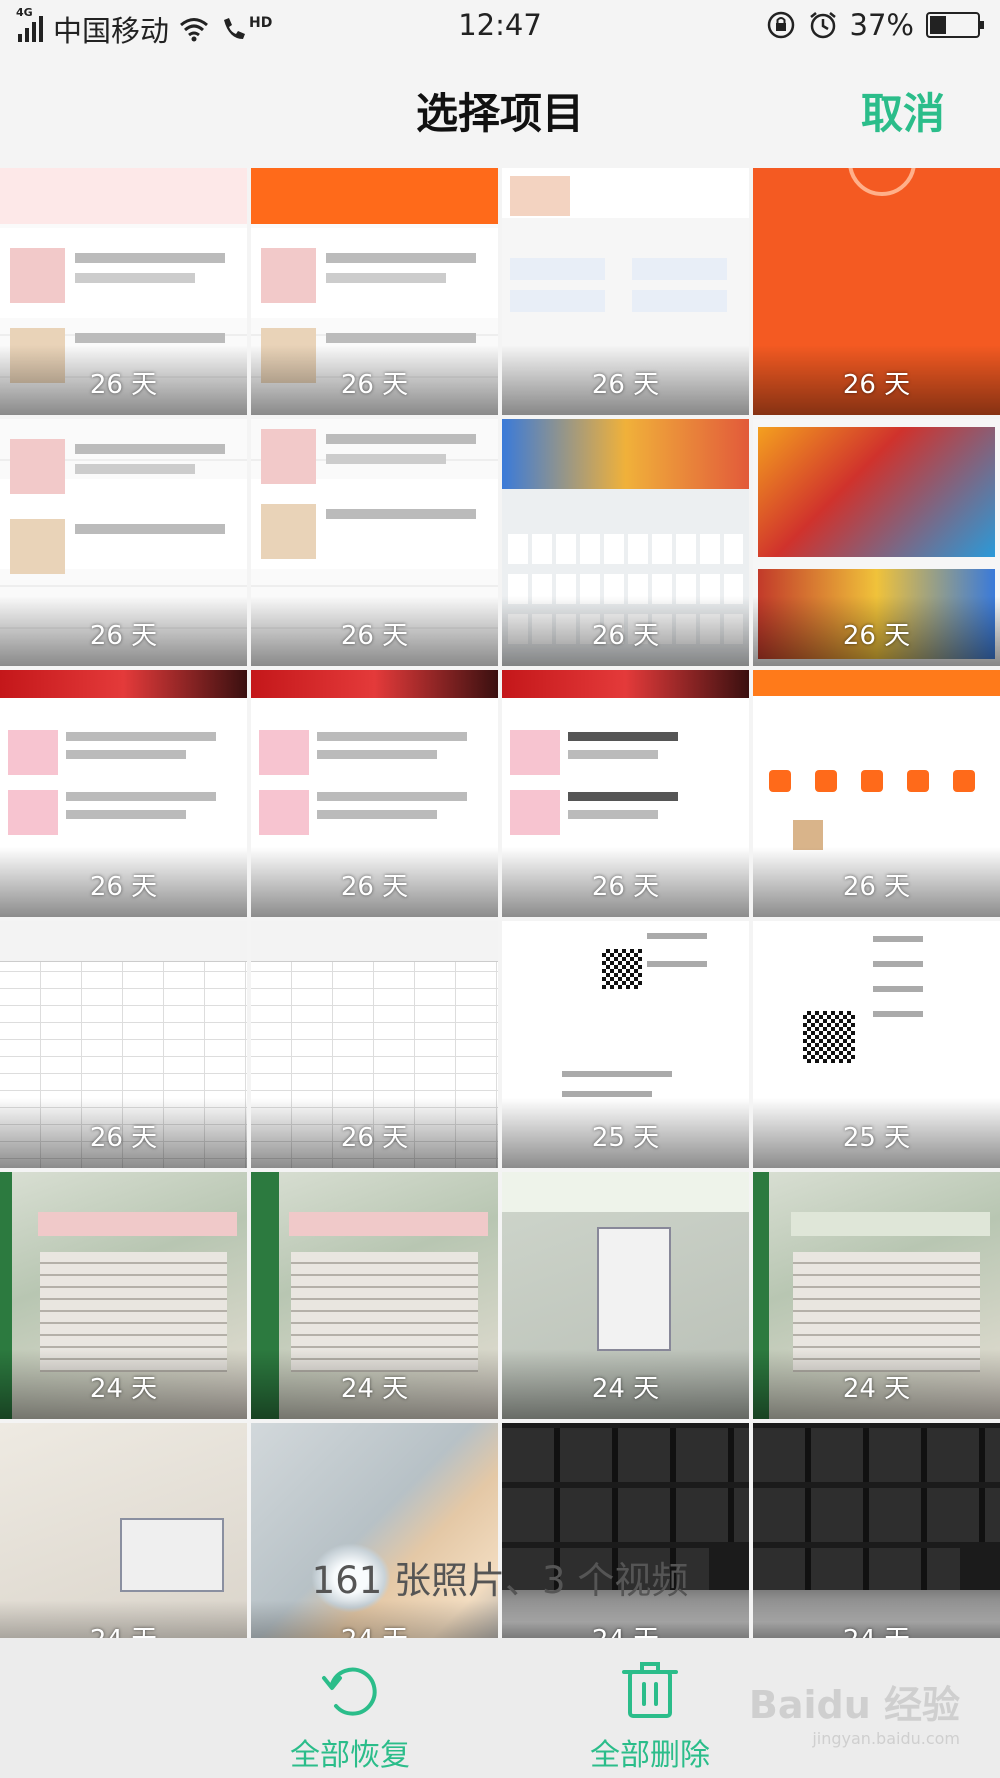 This screenshot has height=1778, width=1000. Describe the element at coordinates (881, 25) in the screenshot. I see `battery-percent: 37%` at that location.